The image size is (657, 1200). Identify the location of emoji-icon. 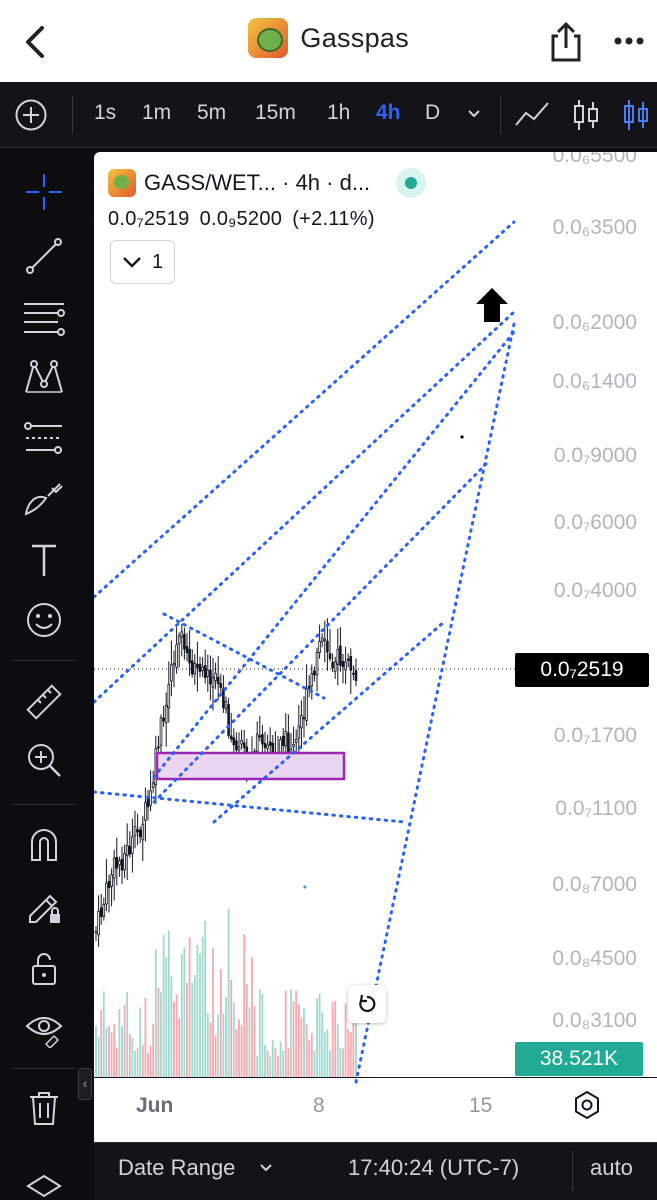
(44, 620).